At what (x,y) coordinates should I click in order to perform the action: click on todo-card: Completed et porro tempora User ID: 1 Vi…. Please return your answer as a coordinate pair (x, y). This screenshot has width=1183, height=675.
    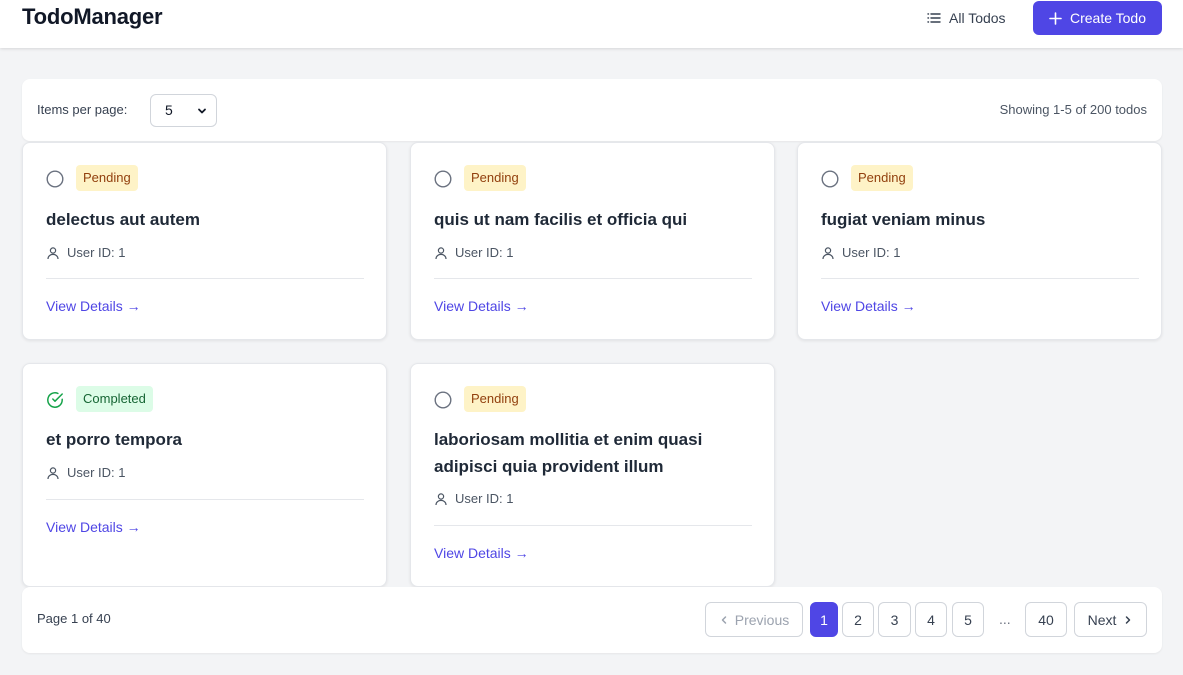
    Looking at the image, I should click on (204, 475).